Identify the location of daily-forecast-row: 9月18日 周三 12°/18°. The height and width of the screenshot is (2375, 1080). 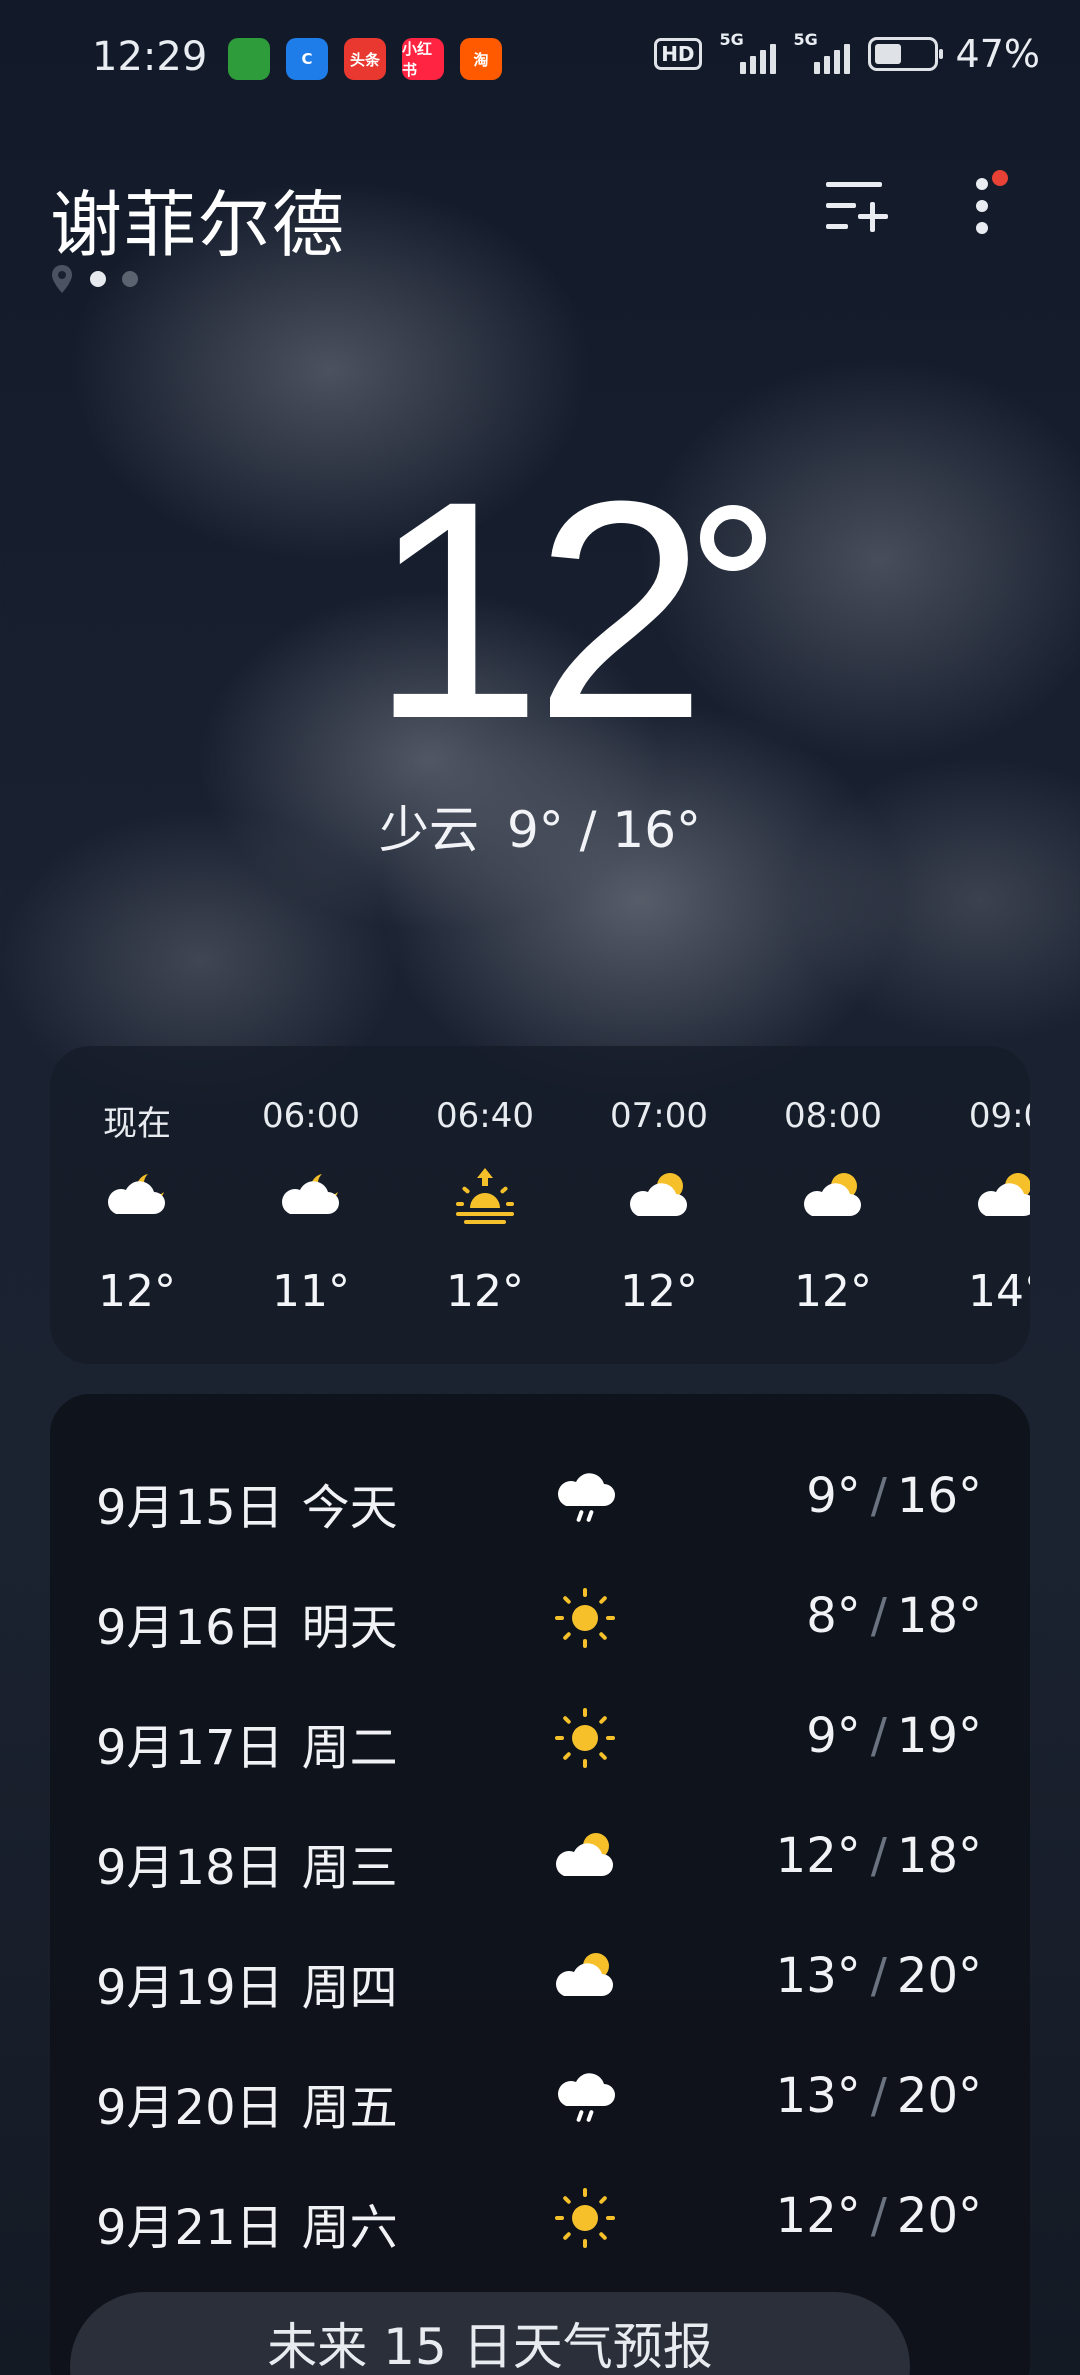
(540, 1858).